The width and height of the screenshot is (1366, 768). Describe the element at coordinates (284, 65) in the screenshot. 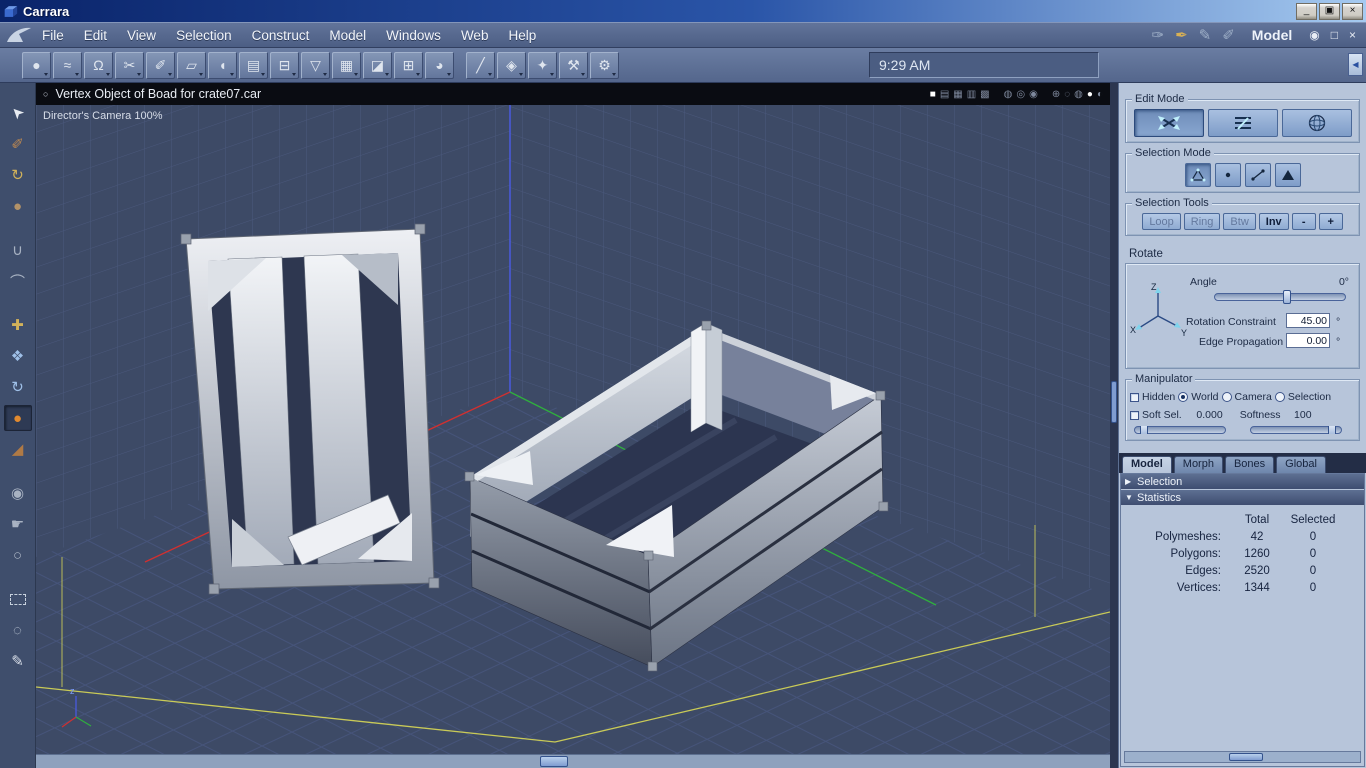

I see `extrude-tool-icon: ⊟` at that location.